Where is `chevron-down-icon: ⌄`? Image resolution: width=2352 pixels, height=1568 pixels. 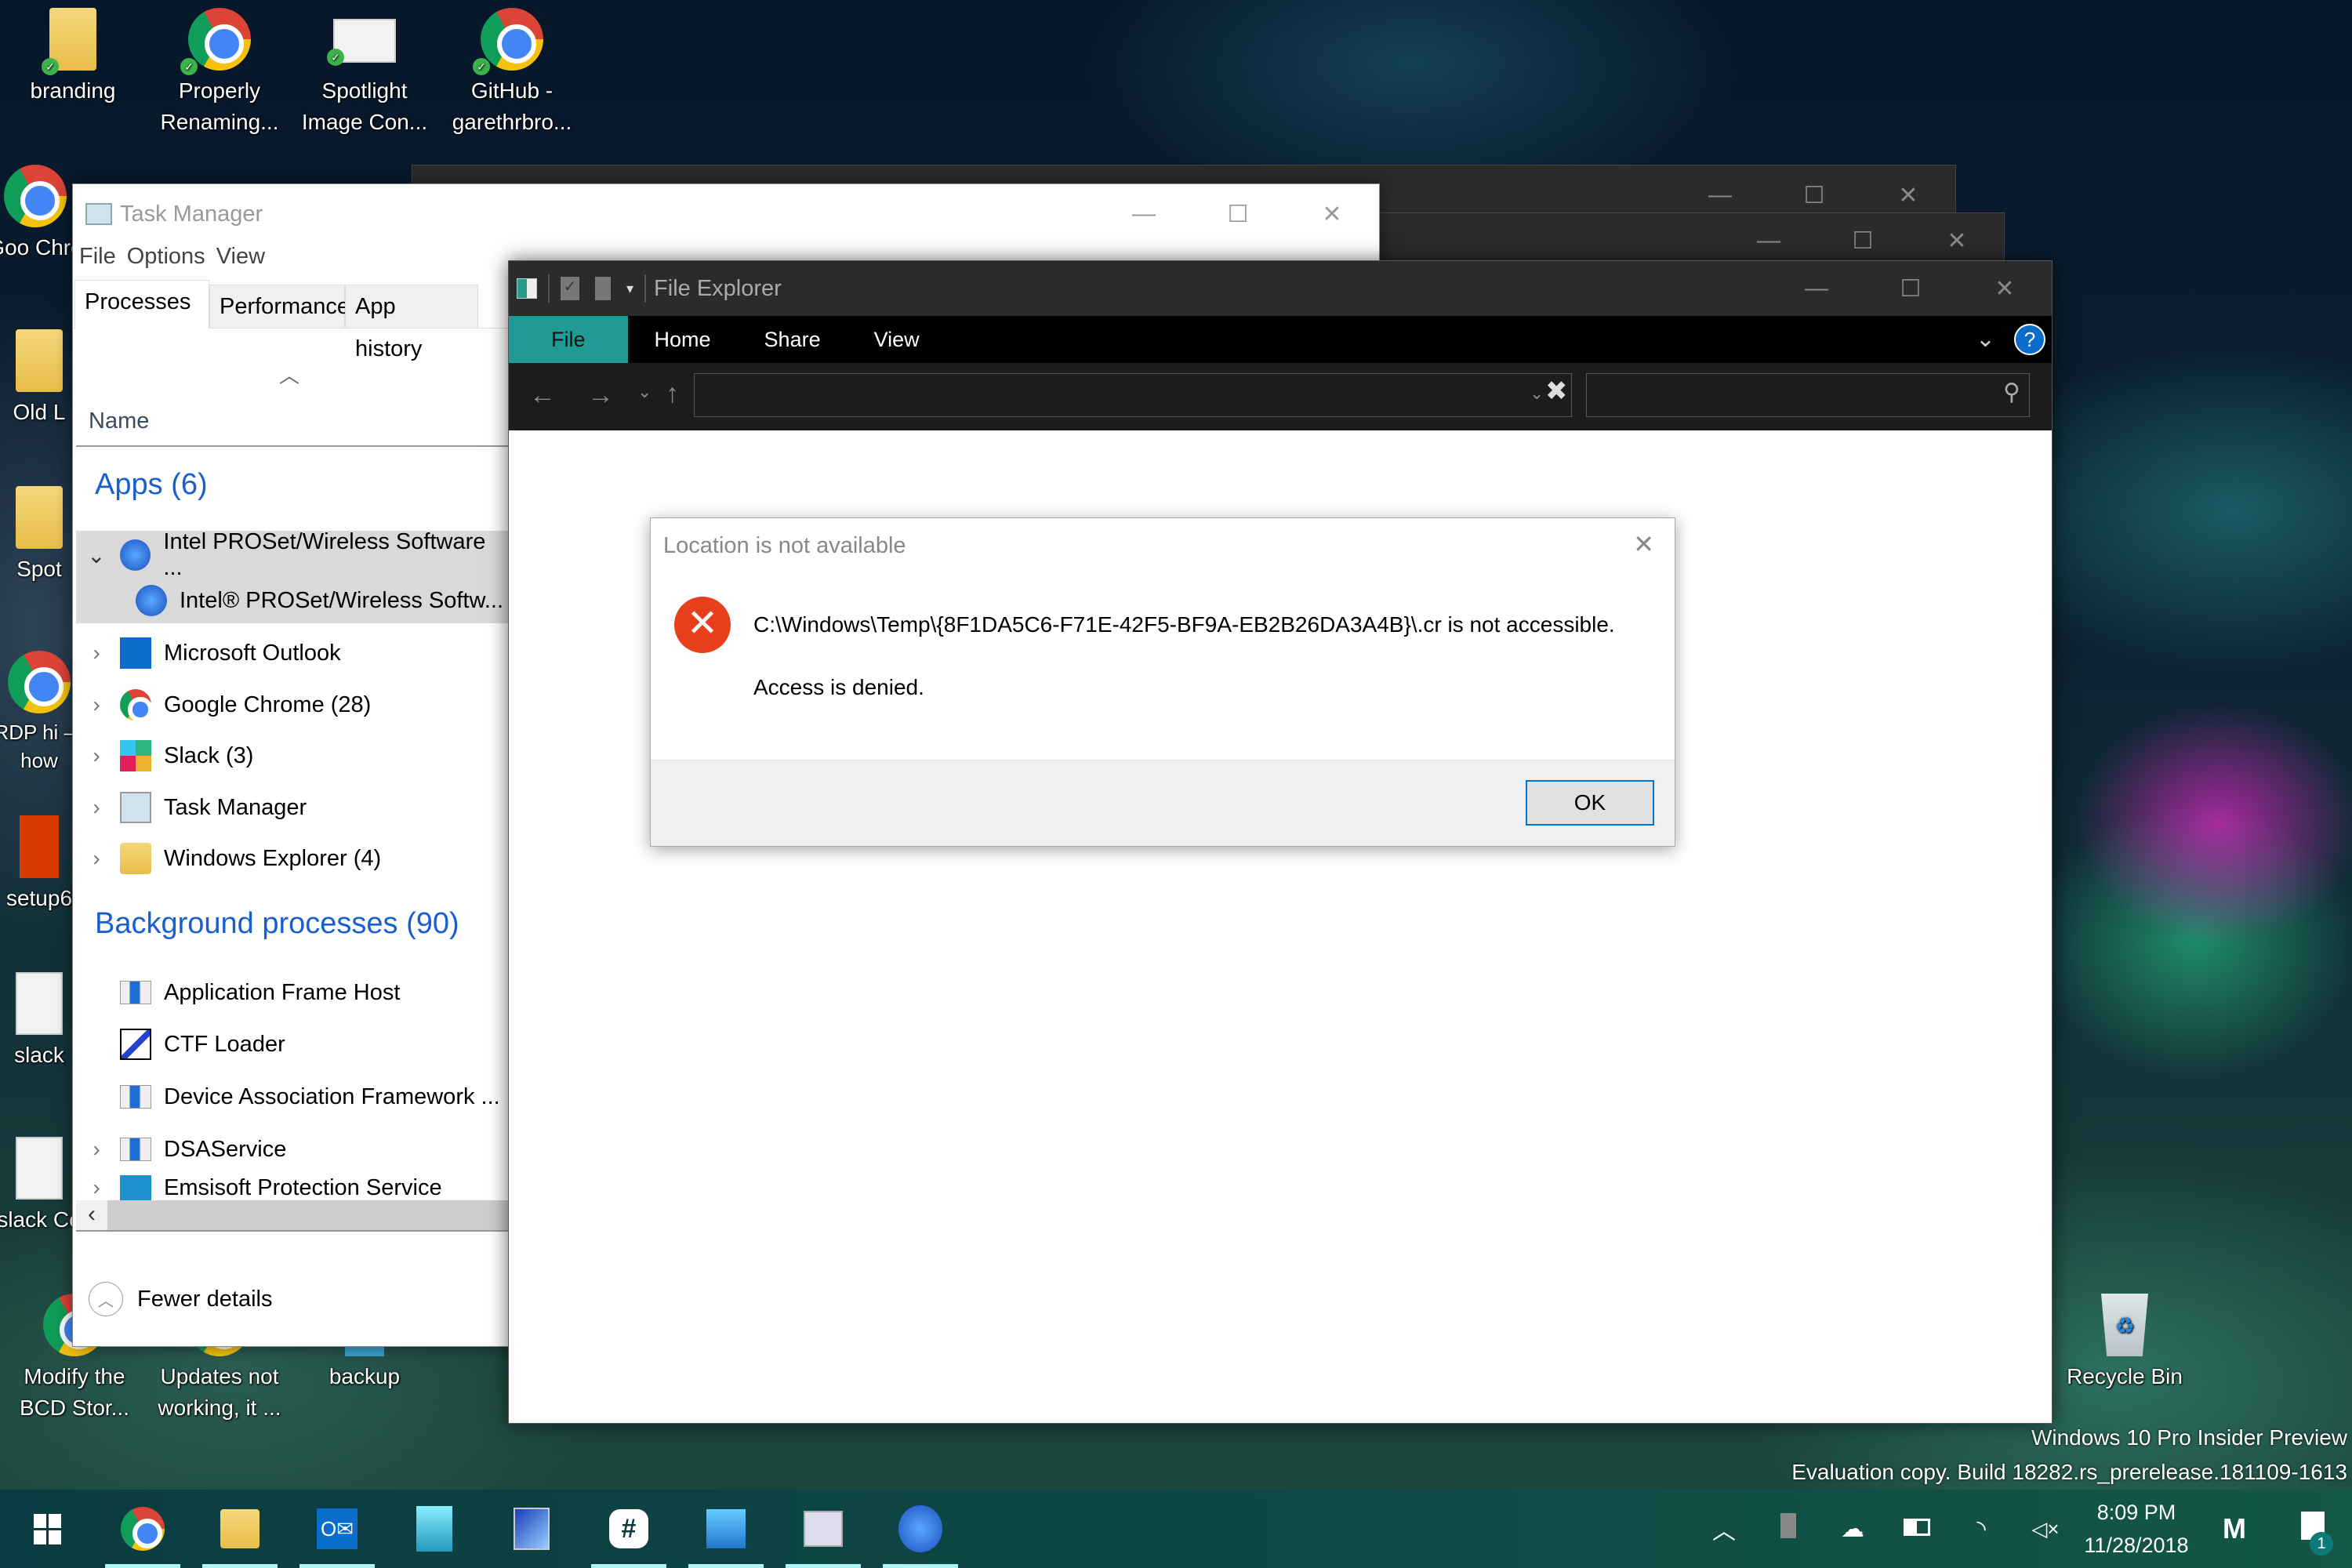 chevron-down-icon: ⌄ is located at coordinates (96, 555).